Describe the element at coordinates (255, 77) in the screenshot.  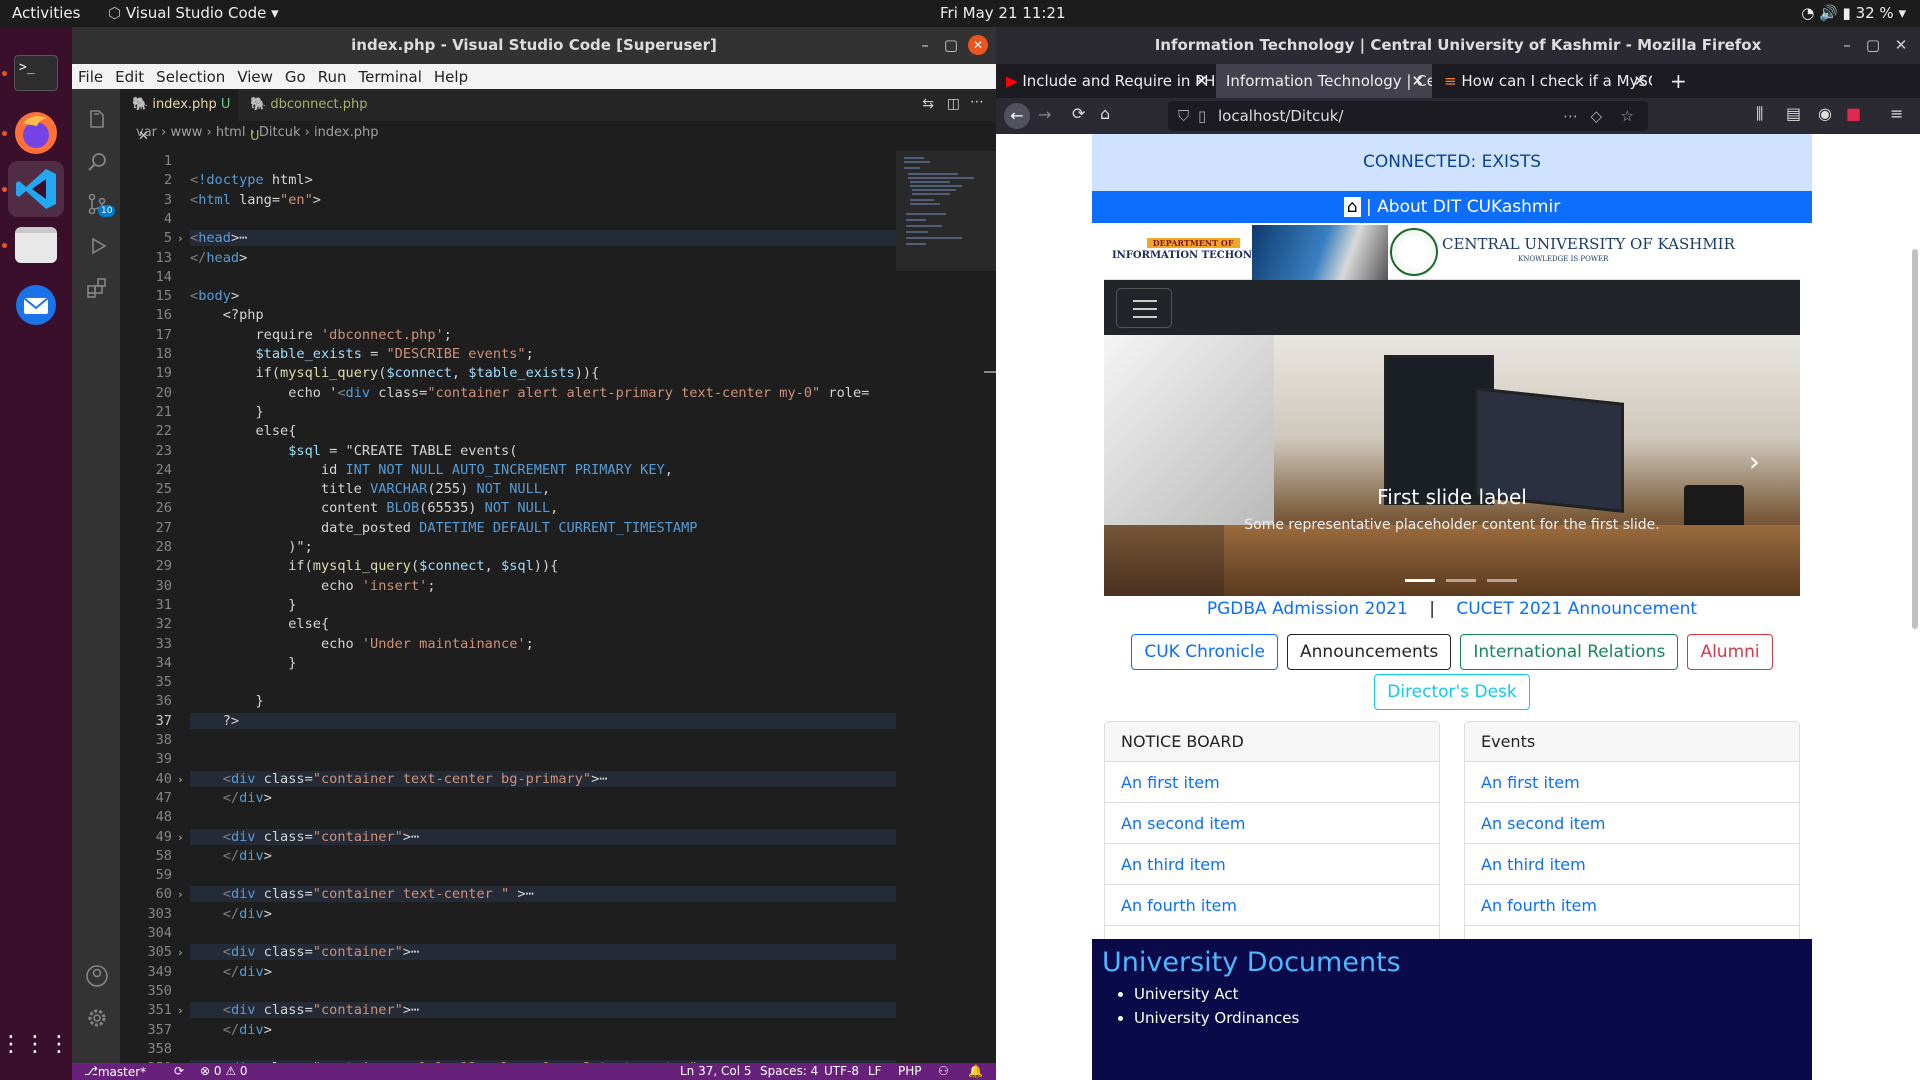
I see `menu-view: View` at that location.